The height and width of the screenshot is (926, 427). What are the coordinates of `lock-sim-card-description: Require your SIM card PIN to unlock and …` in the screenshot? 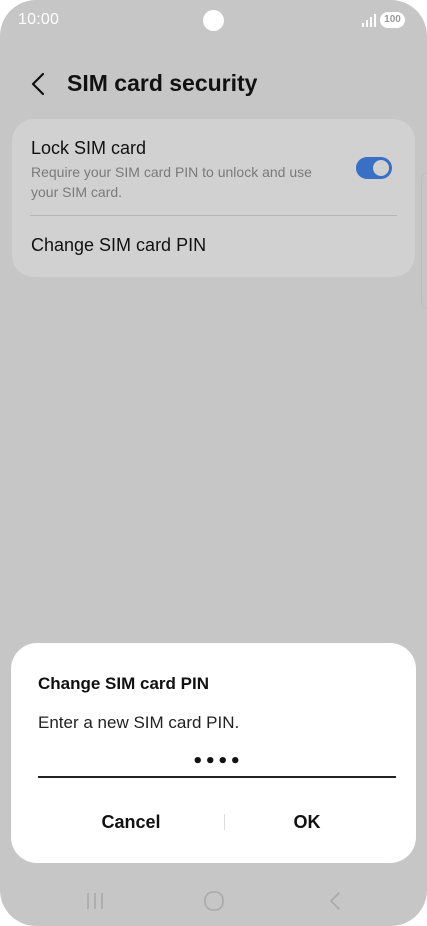 It's located at (171, 182).